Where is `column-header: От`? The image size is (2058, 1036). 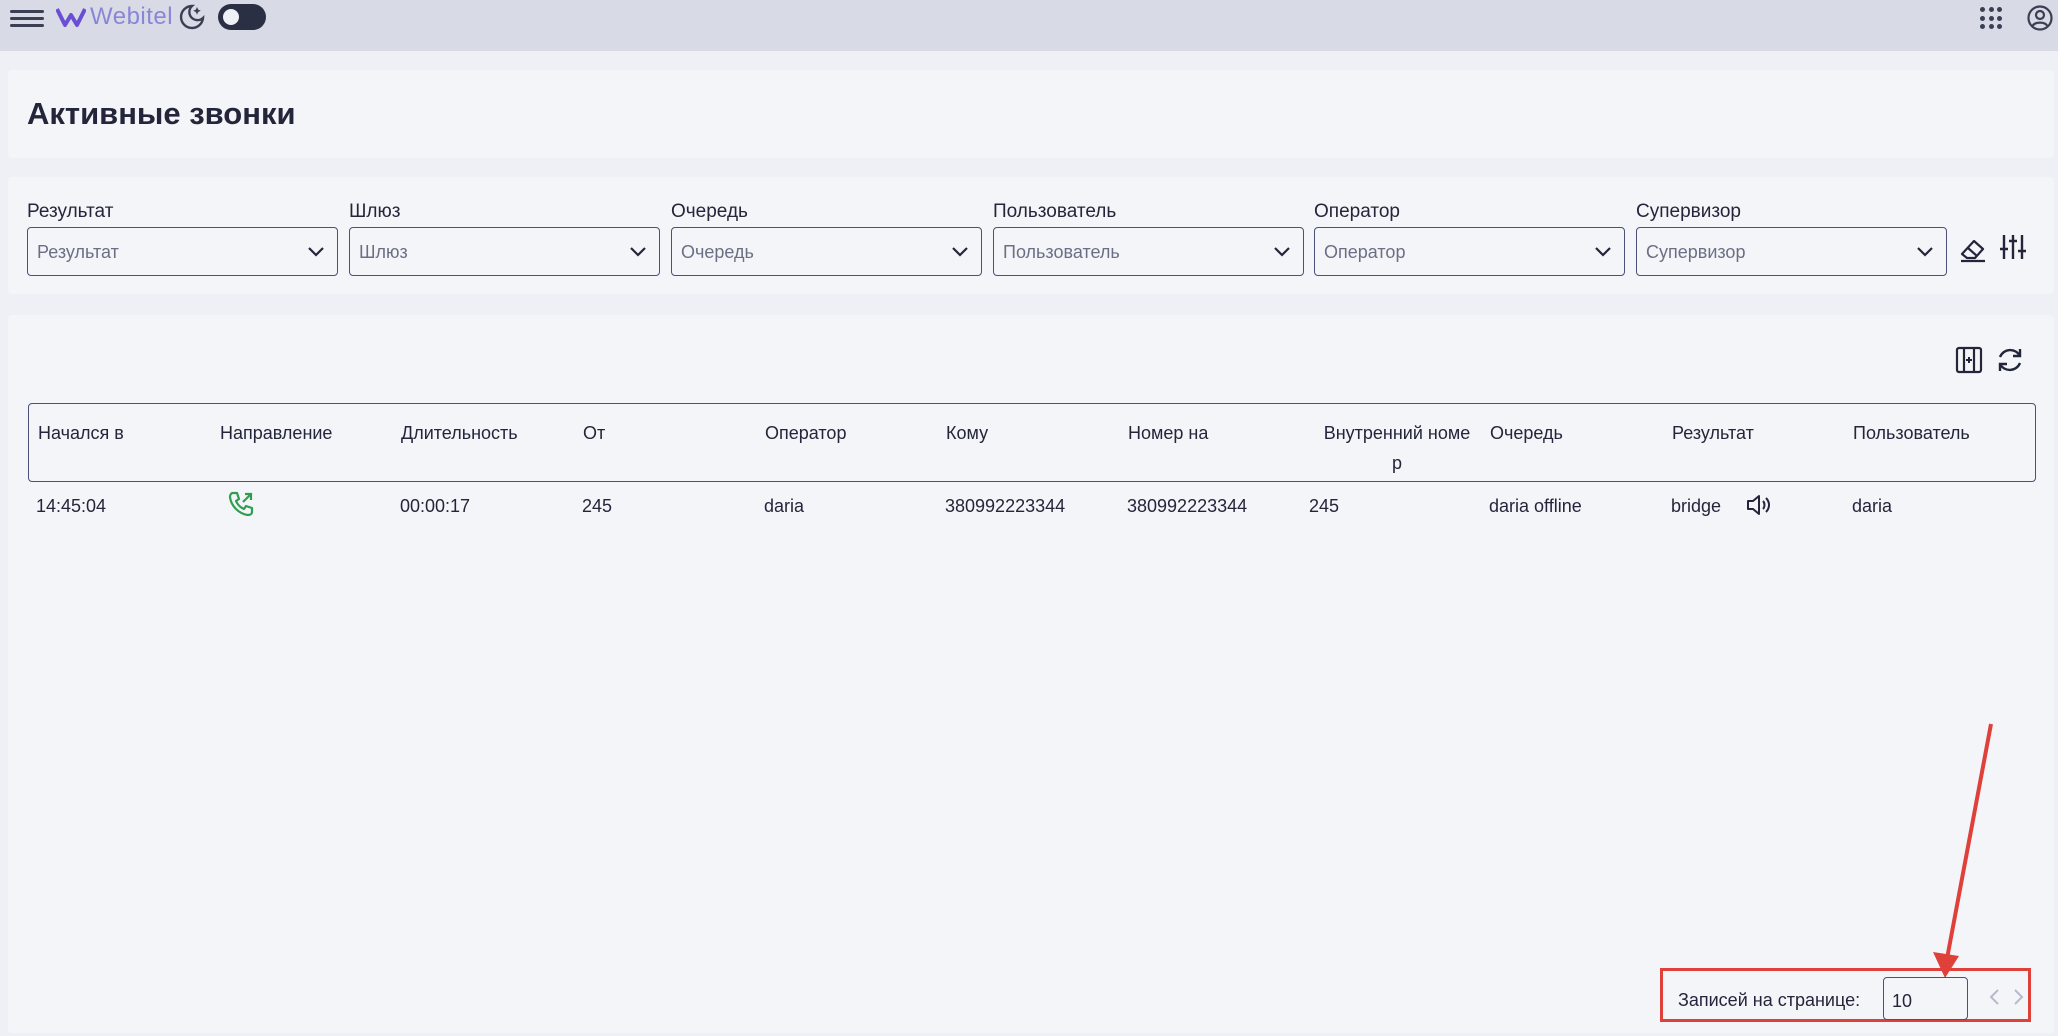 column-header: От is located at coordinates (594, 433).